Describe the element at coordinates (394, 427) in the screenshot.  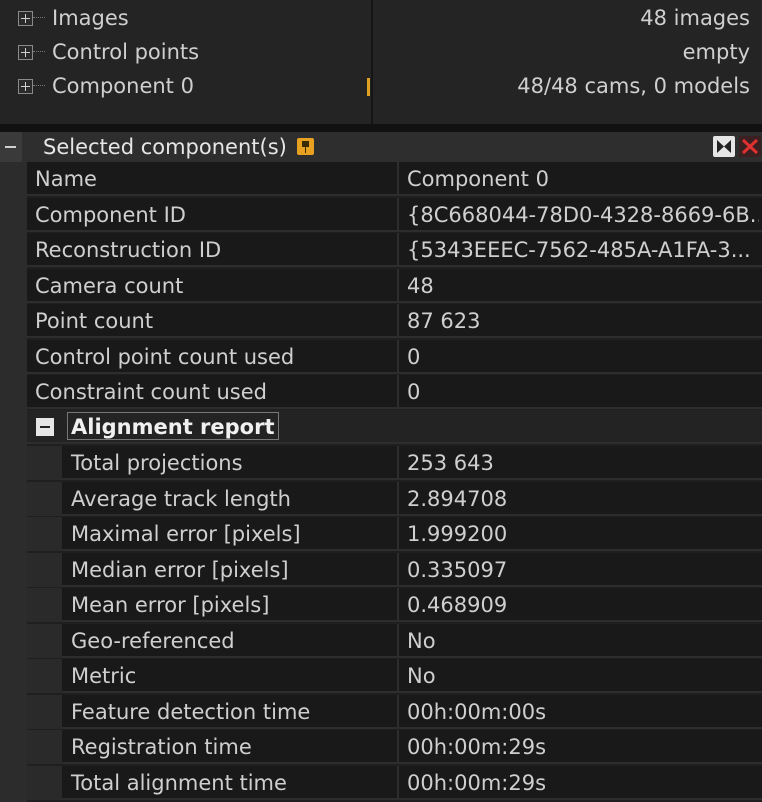
I see `alignment-report-section: Alignment report` at that location.